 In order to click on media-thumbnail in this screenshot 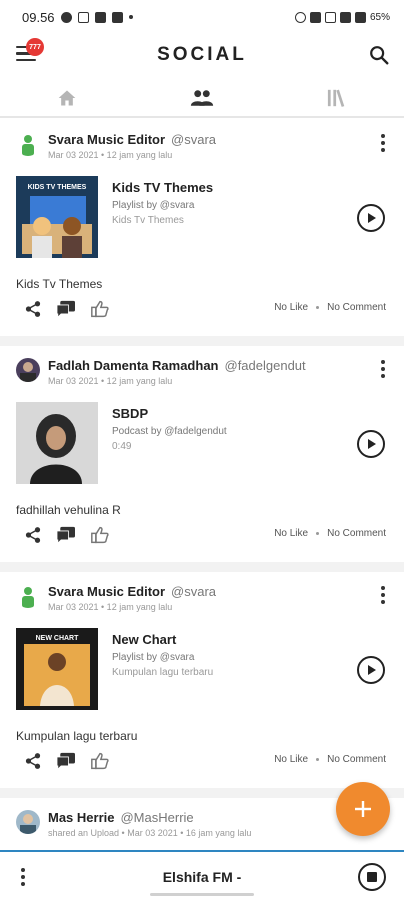, I will do `click(57, 443)`.